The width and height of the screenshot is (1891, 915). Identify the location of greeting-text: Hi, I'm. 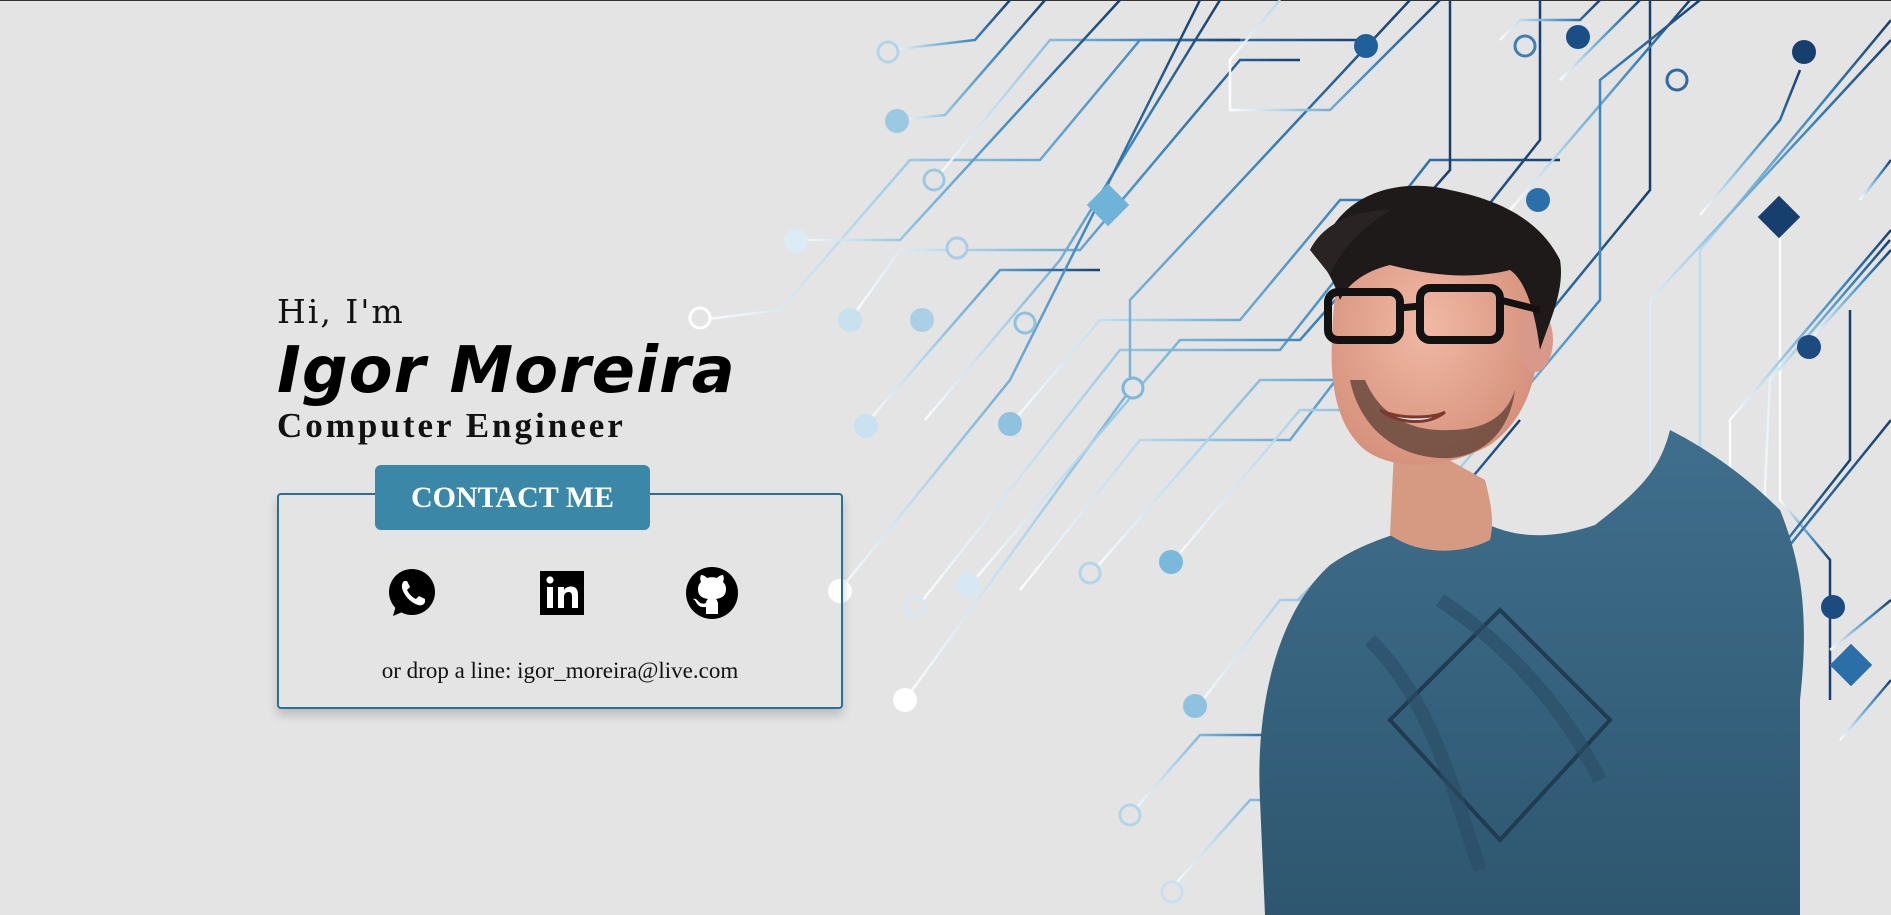
(341, 311).